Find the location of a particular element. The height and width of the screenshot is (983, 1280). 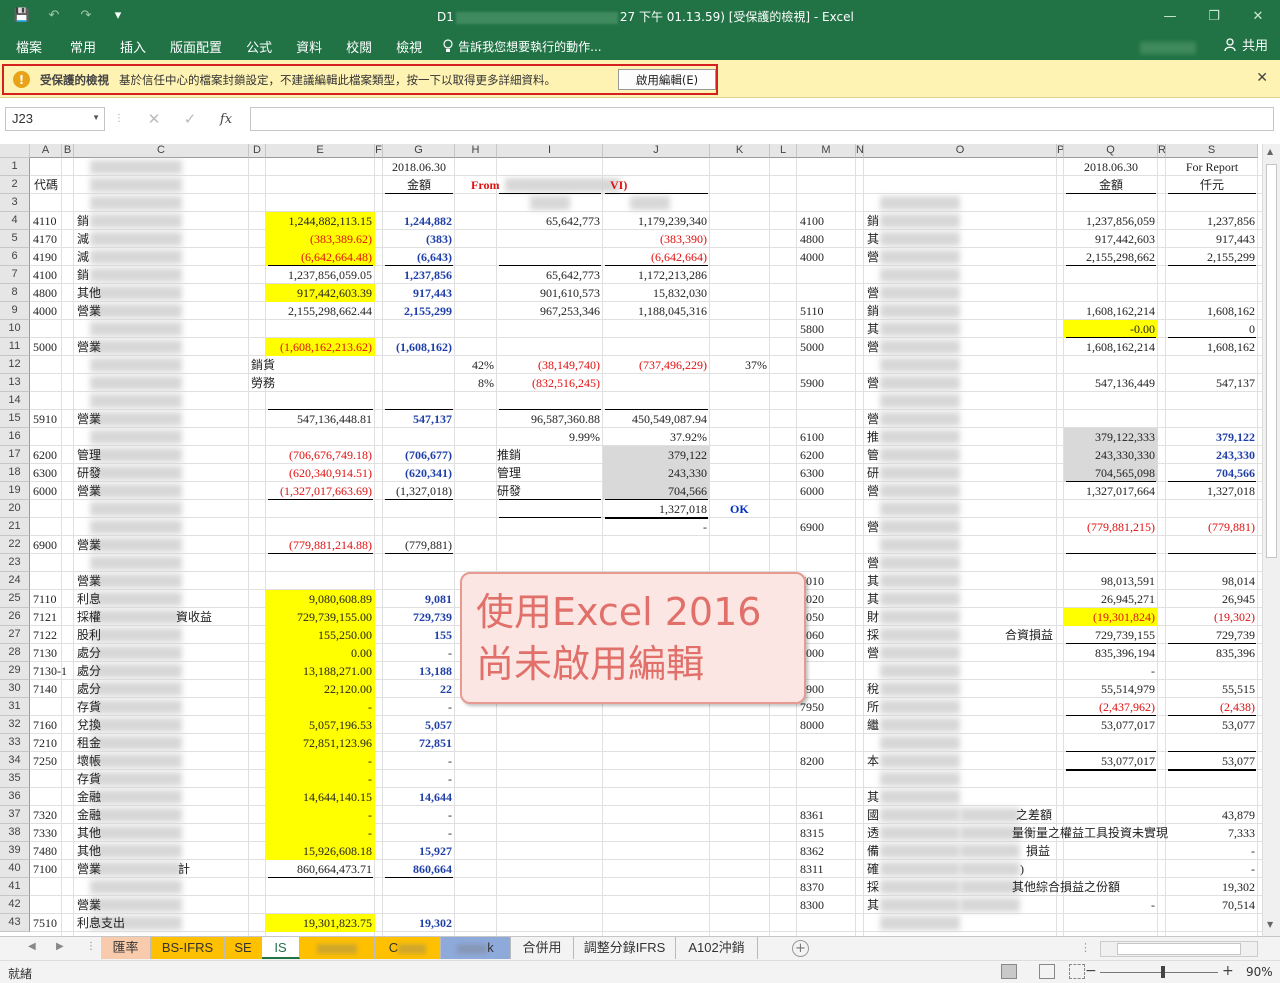

row-header: 5 is located at coordinates (15, 239).